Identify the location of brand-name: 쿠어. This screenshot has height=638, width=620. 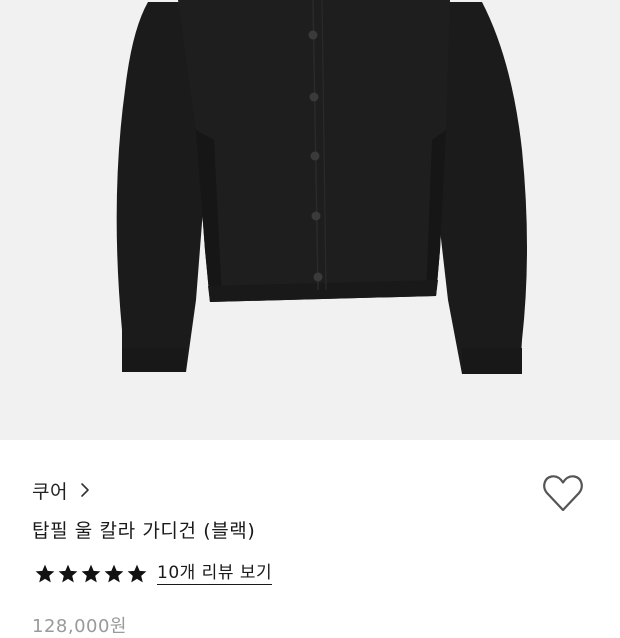
(50, 491).